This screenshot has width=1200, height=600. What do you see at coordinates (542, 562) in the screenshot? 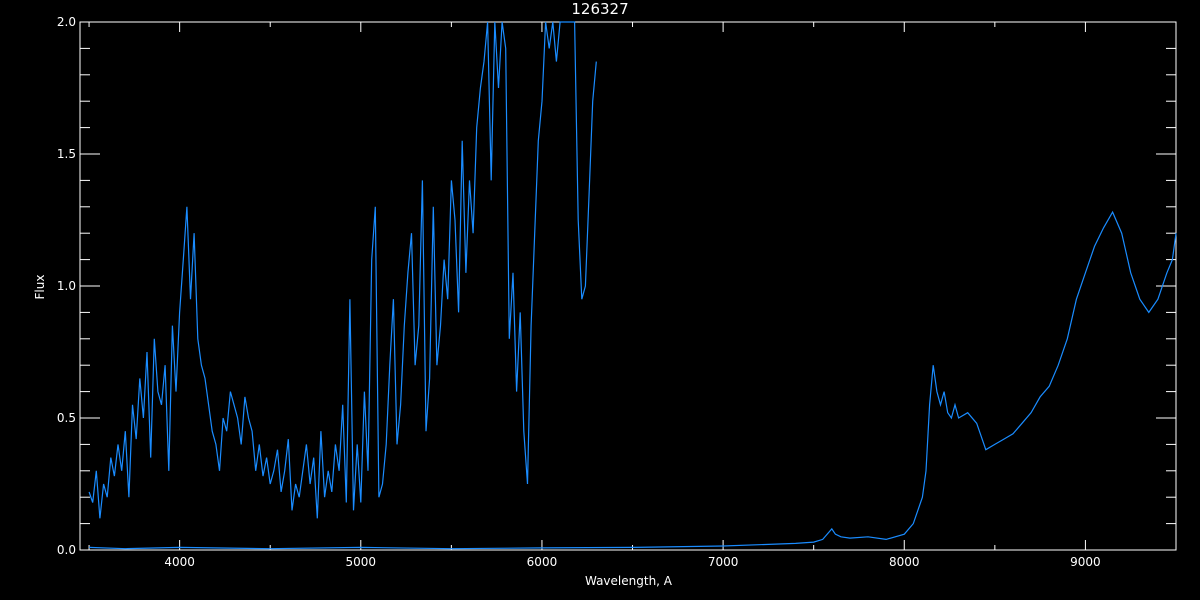
I see `x-tick-label: 6000` at bounding box center [542, 562].